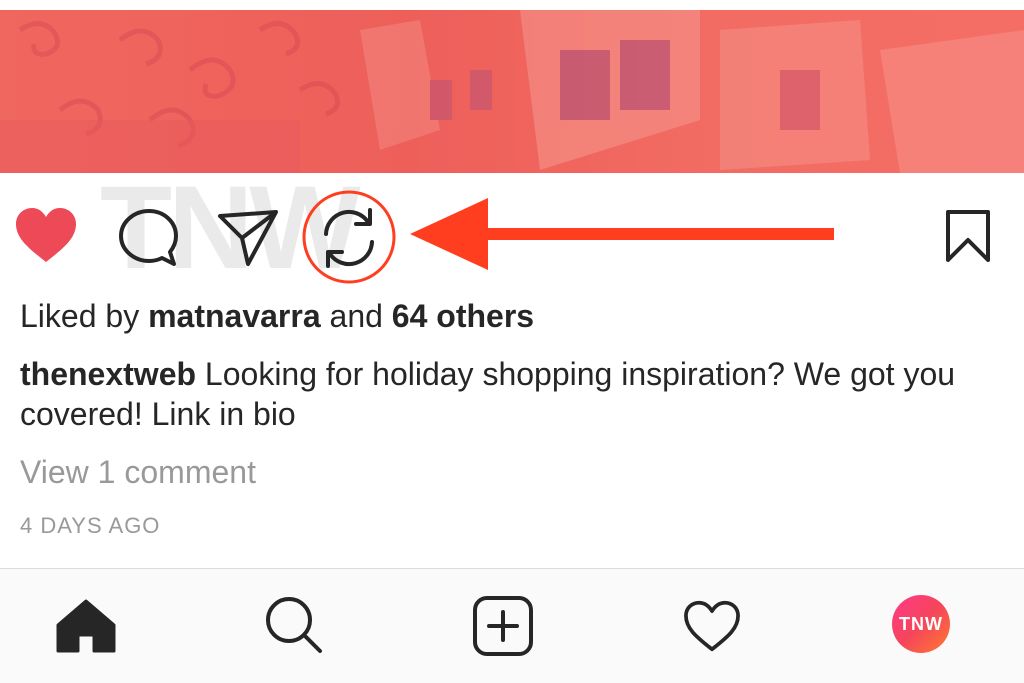 The image size is (1024, 683). I want to click on bookmark-icon, so click(968, 236).